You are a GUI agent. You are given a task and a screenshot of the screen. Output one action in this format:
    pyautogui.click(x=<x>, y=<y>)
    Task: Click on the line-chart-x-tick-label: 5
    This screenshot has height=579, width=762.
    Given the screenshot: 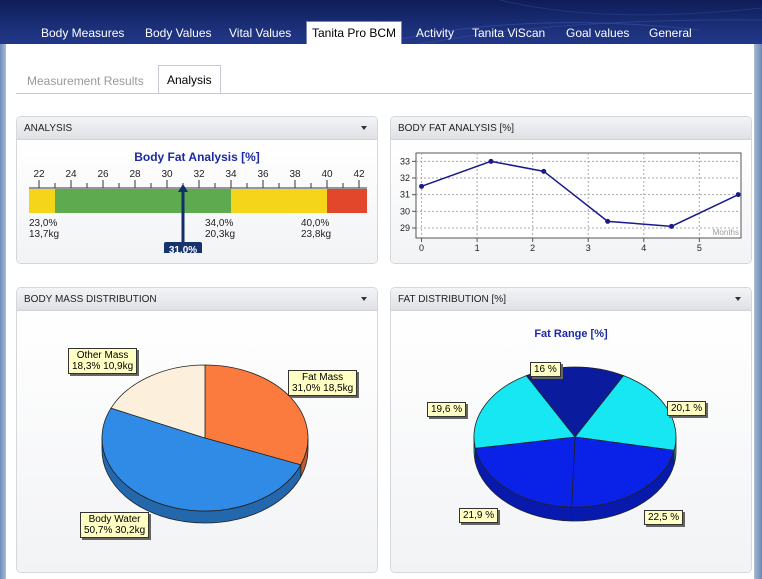 What is the action you would take?
    pyautogui.click(x=699, y=248)
    